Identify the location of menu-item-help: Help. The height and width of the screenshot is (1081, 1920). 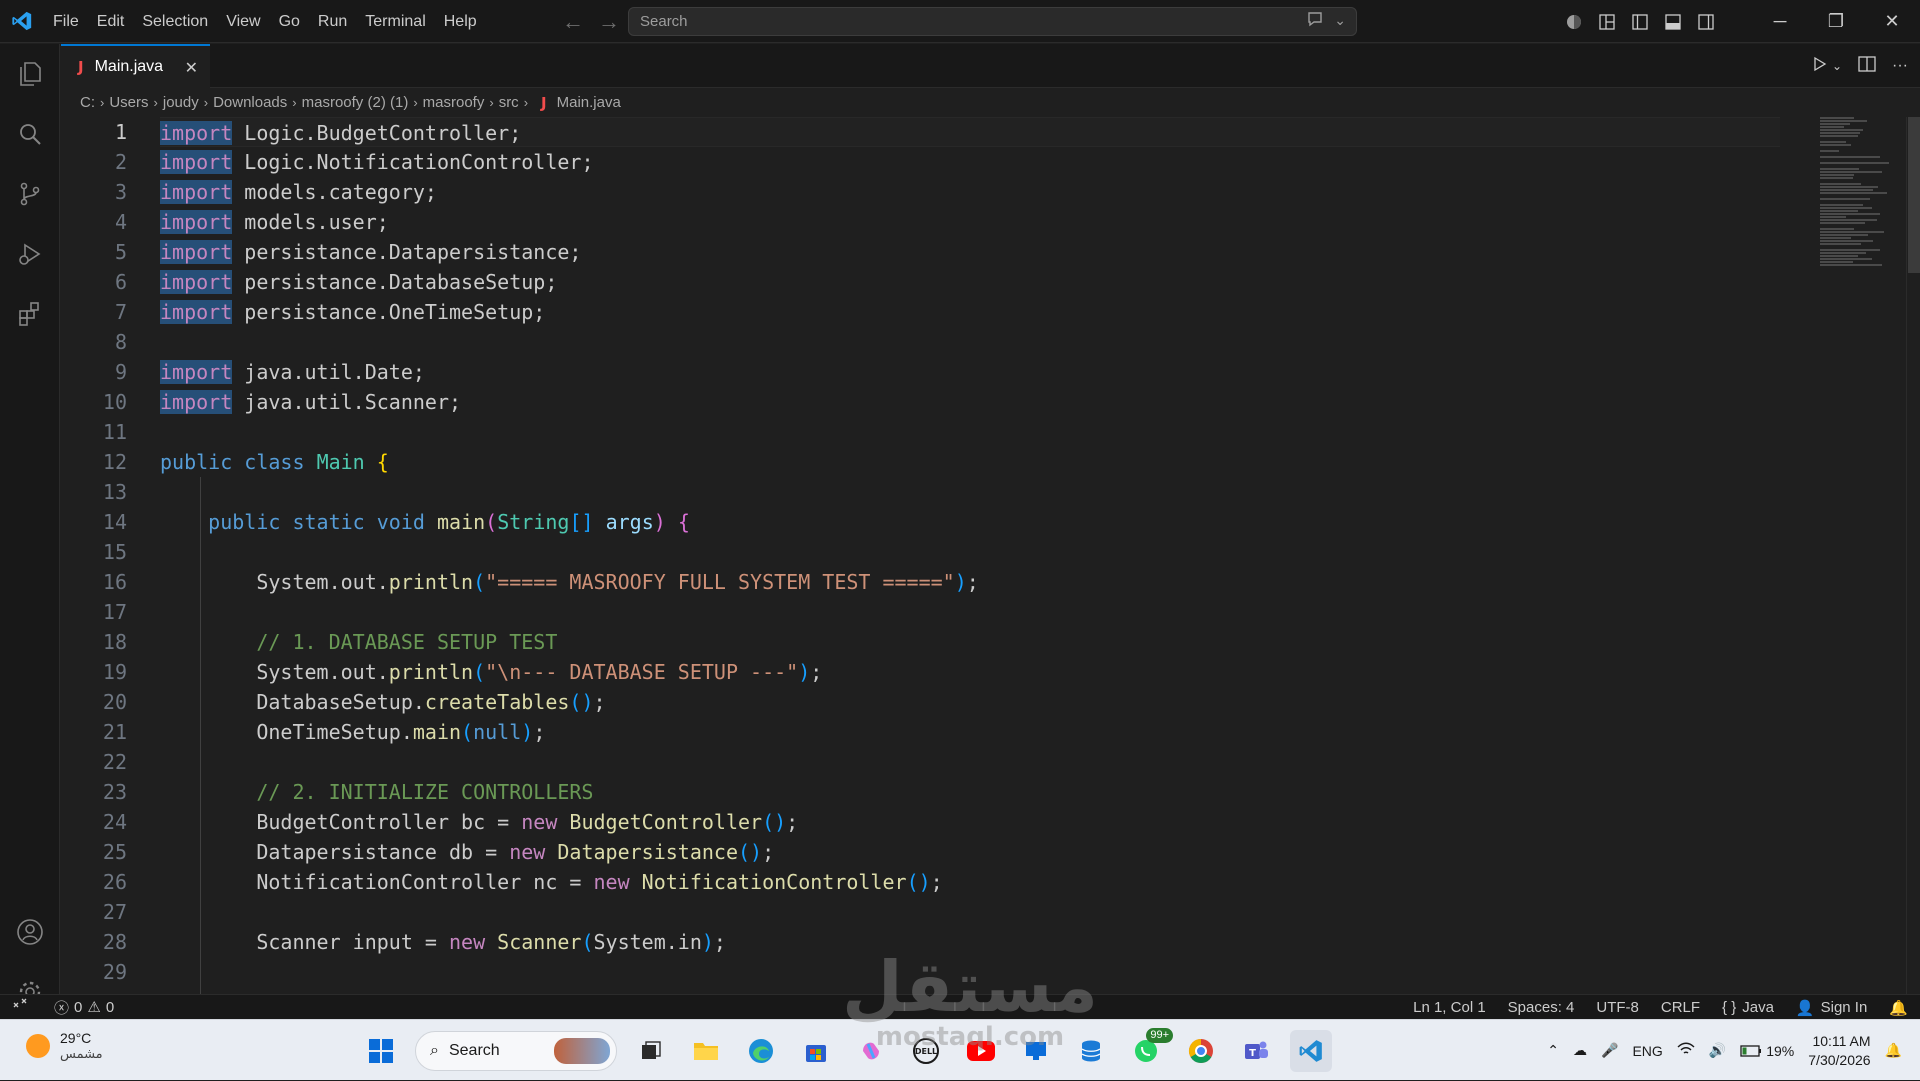
(460, 21).